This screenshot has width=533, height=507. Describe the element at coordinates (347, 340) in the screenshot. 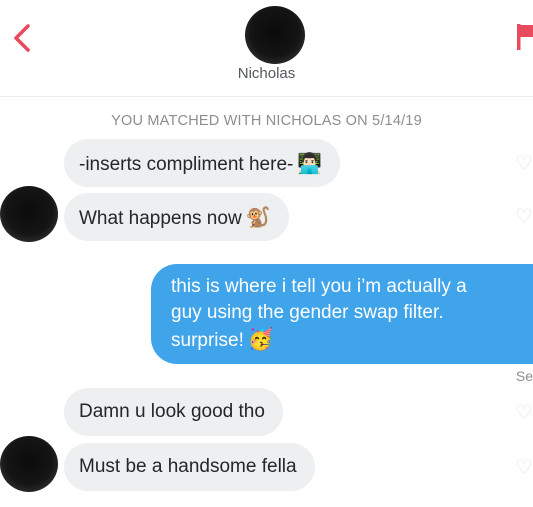

I see `message-last-line: surprise! 🥳` at that location.